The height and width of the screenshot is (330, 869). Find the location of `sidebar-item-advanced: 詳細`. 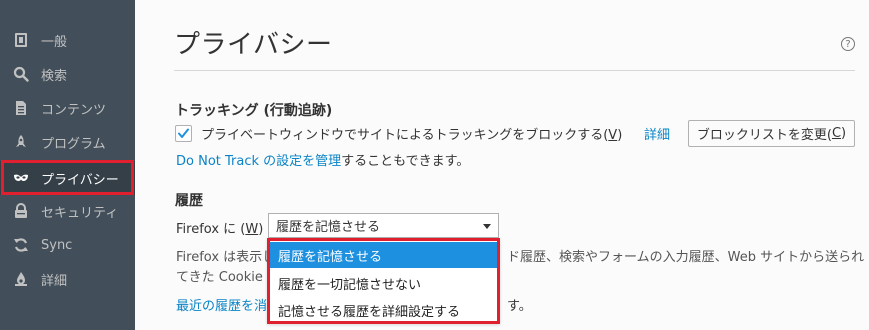

sidebar-item-advanced: 詳細 is located at coordinates (67, 279).